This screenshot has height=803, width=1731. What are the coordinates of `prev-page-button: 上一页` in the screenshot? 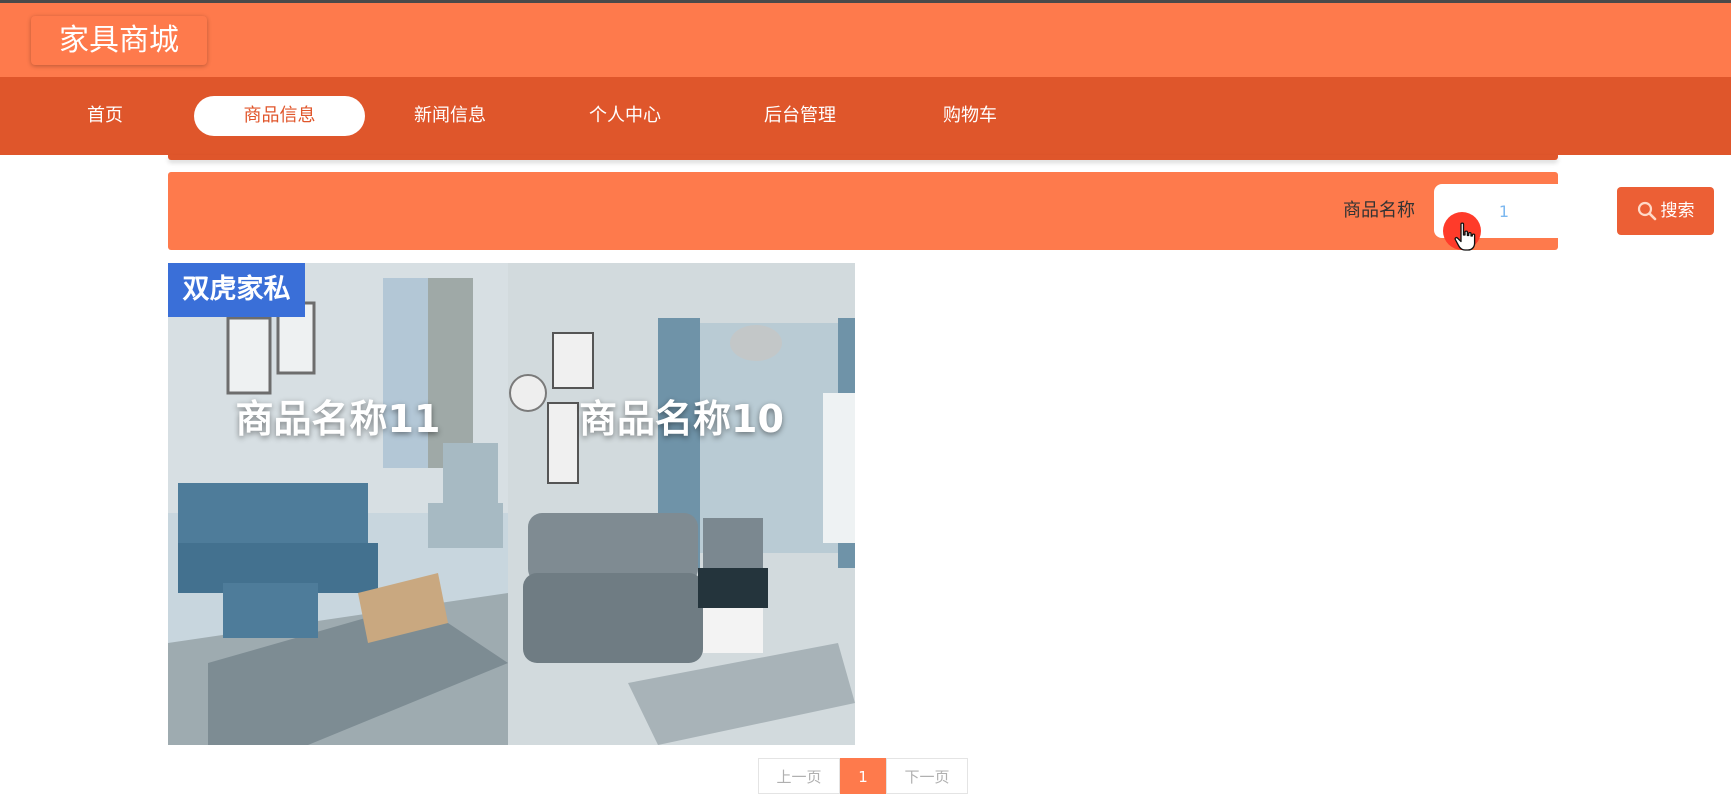 It's located at (799, 776).